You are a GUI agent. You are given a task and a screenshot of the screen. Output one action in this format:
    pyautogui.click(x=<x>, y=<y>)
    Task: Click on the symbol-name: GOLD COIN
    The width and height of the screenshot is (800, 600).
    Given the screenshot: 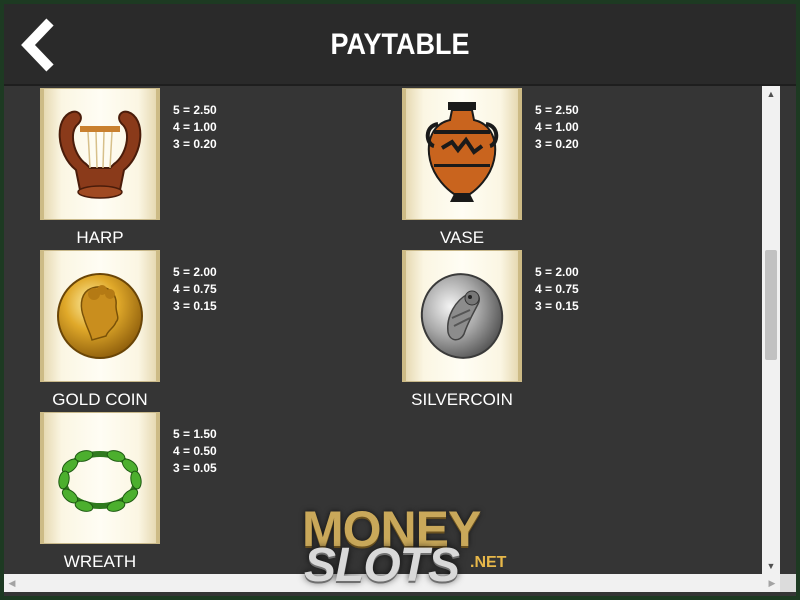 What is the action you would take?
    pyautogui.click(x=100, y=399)
    